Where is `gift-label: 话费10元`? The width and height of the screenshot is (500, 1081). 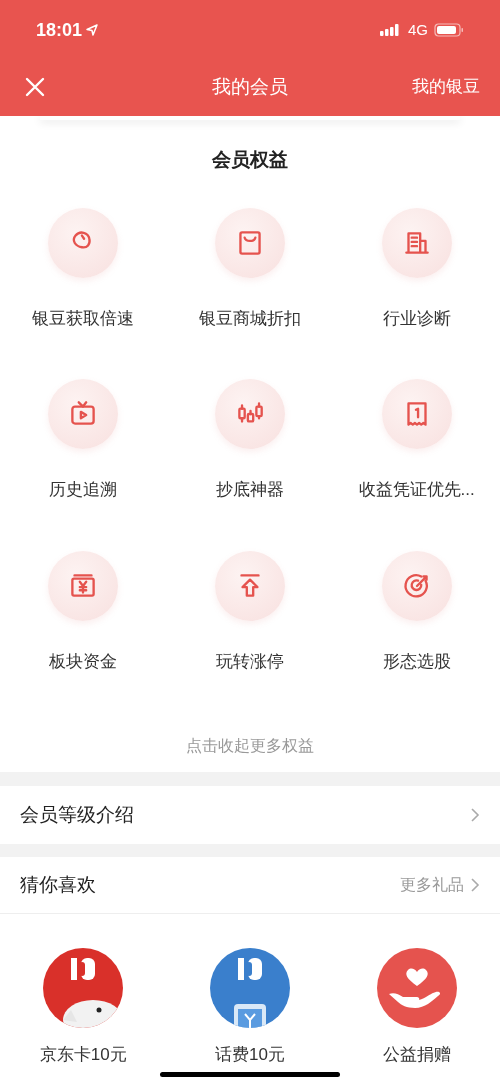
gift-label: 话费10元 is located at coordinates (250, 1055).